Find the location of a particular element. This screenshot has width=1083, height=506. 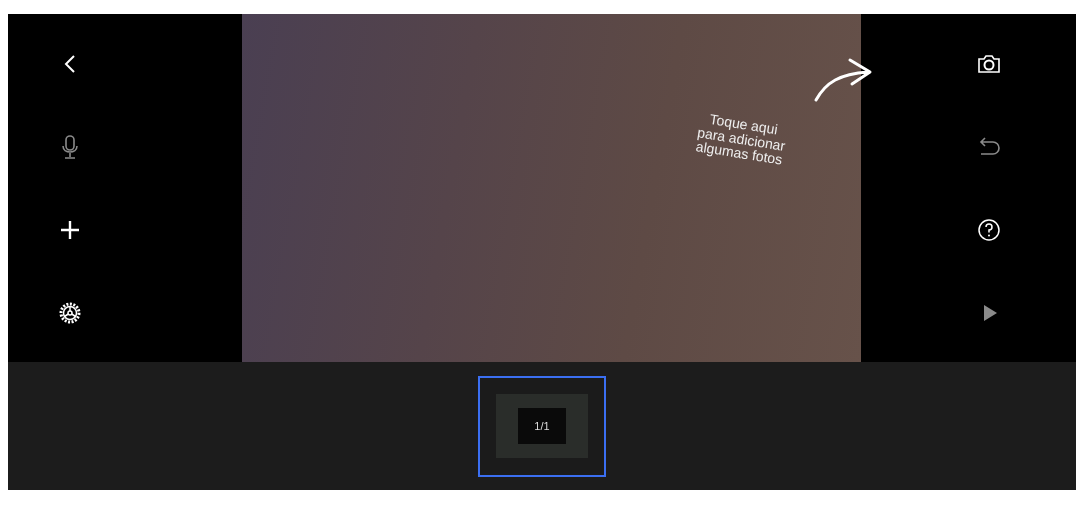

page-counter: 1/1 is located at coordinates (542, 426).